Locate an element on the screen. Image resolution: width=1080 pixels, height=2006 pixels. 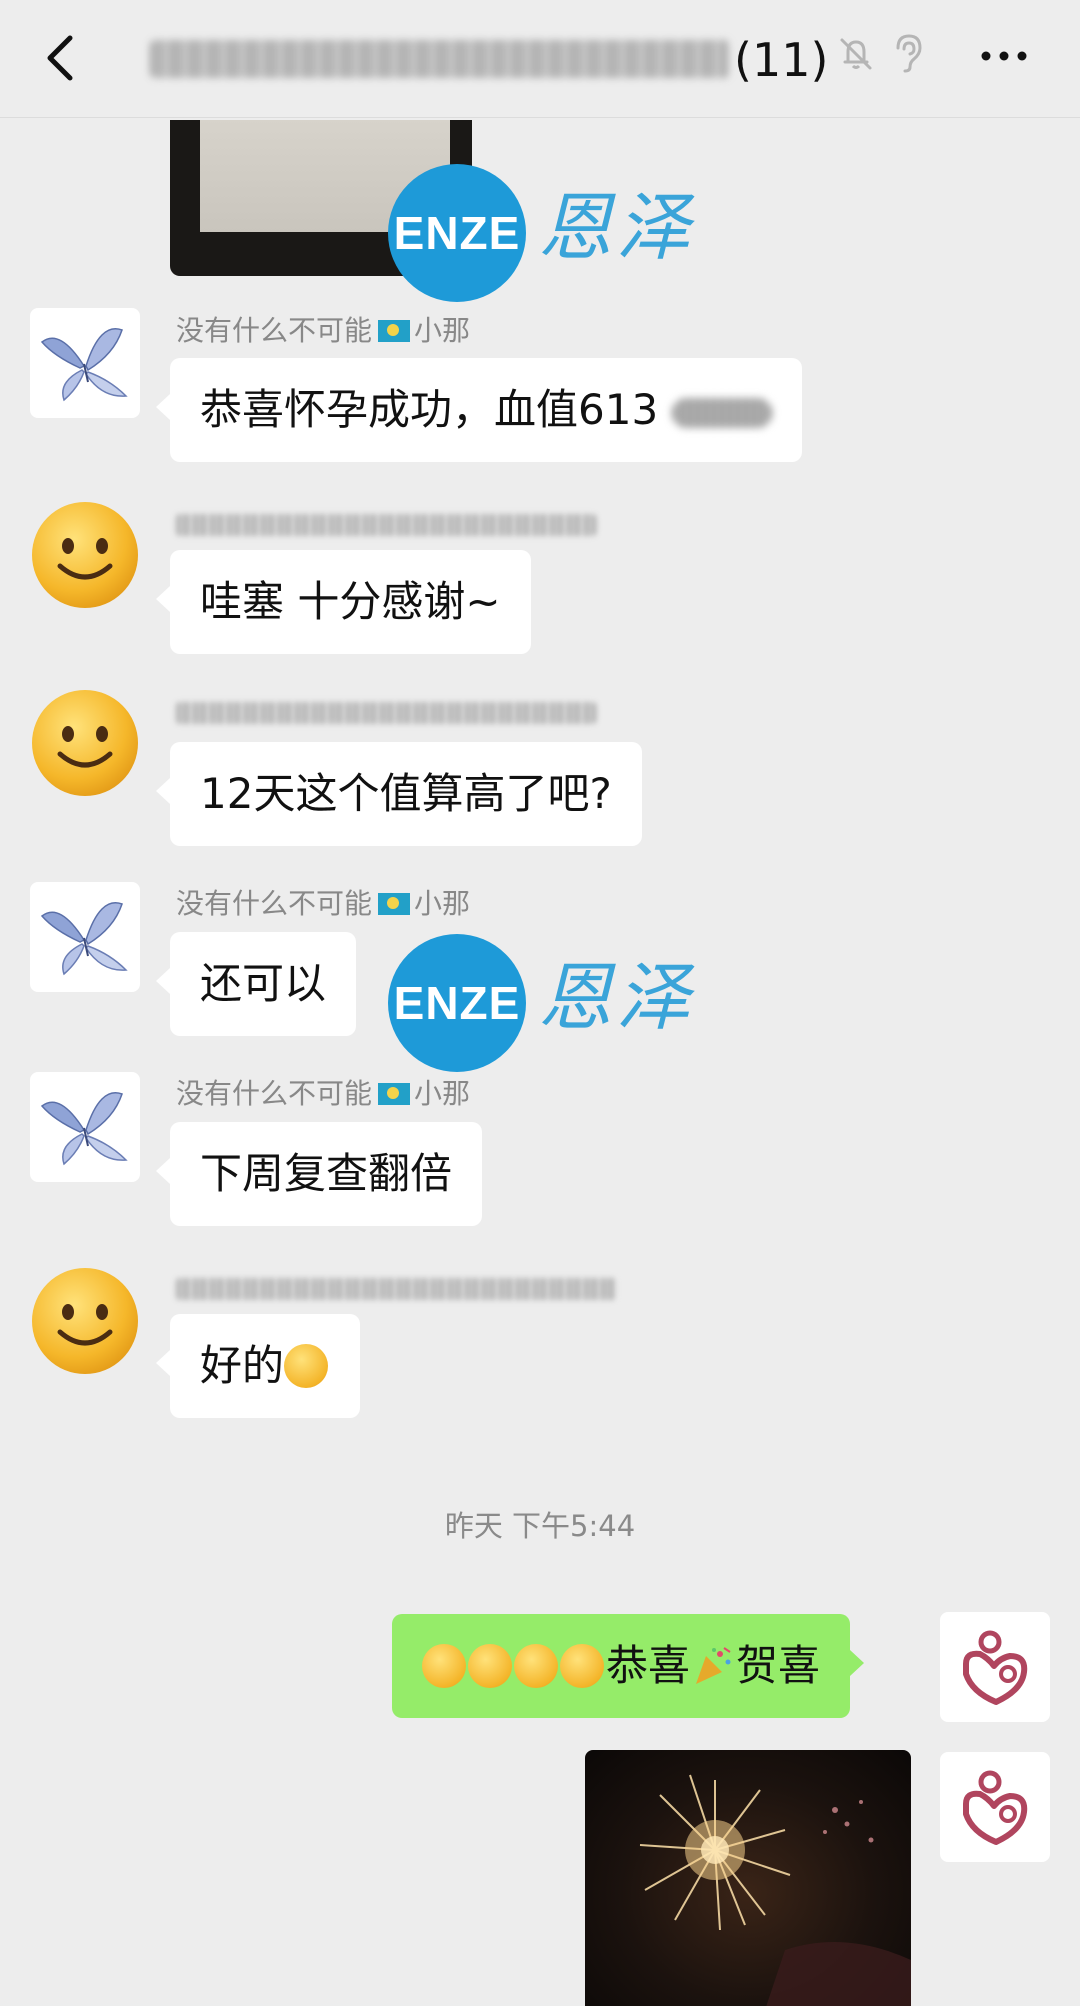
message-text: 恭喜怀孕成功，血值613 is located at coordinates (429, 409).